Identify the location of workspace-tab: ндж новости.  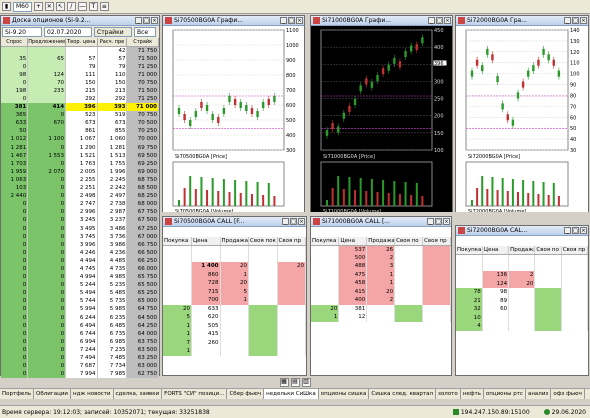
(92, 394).